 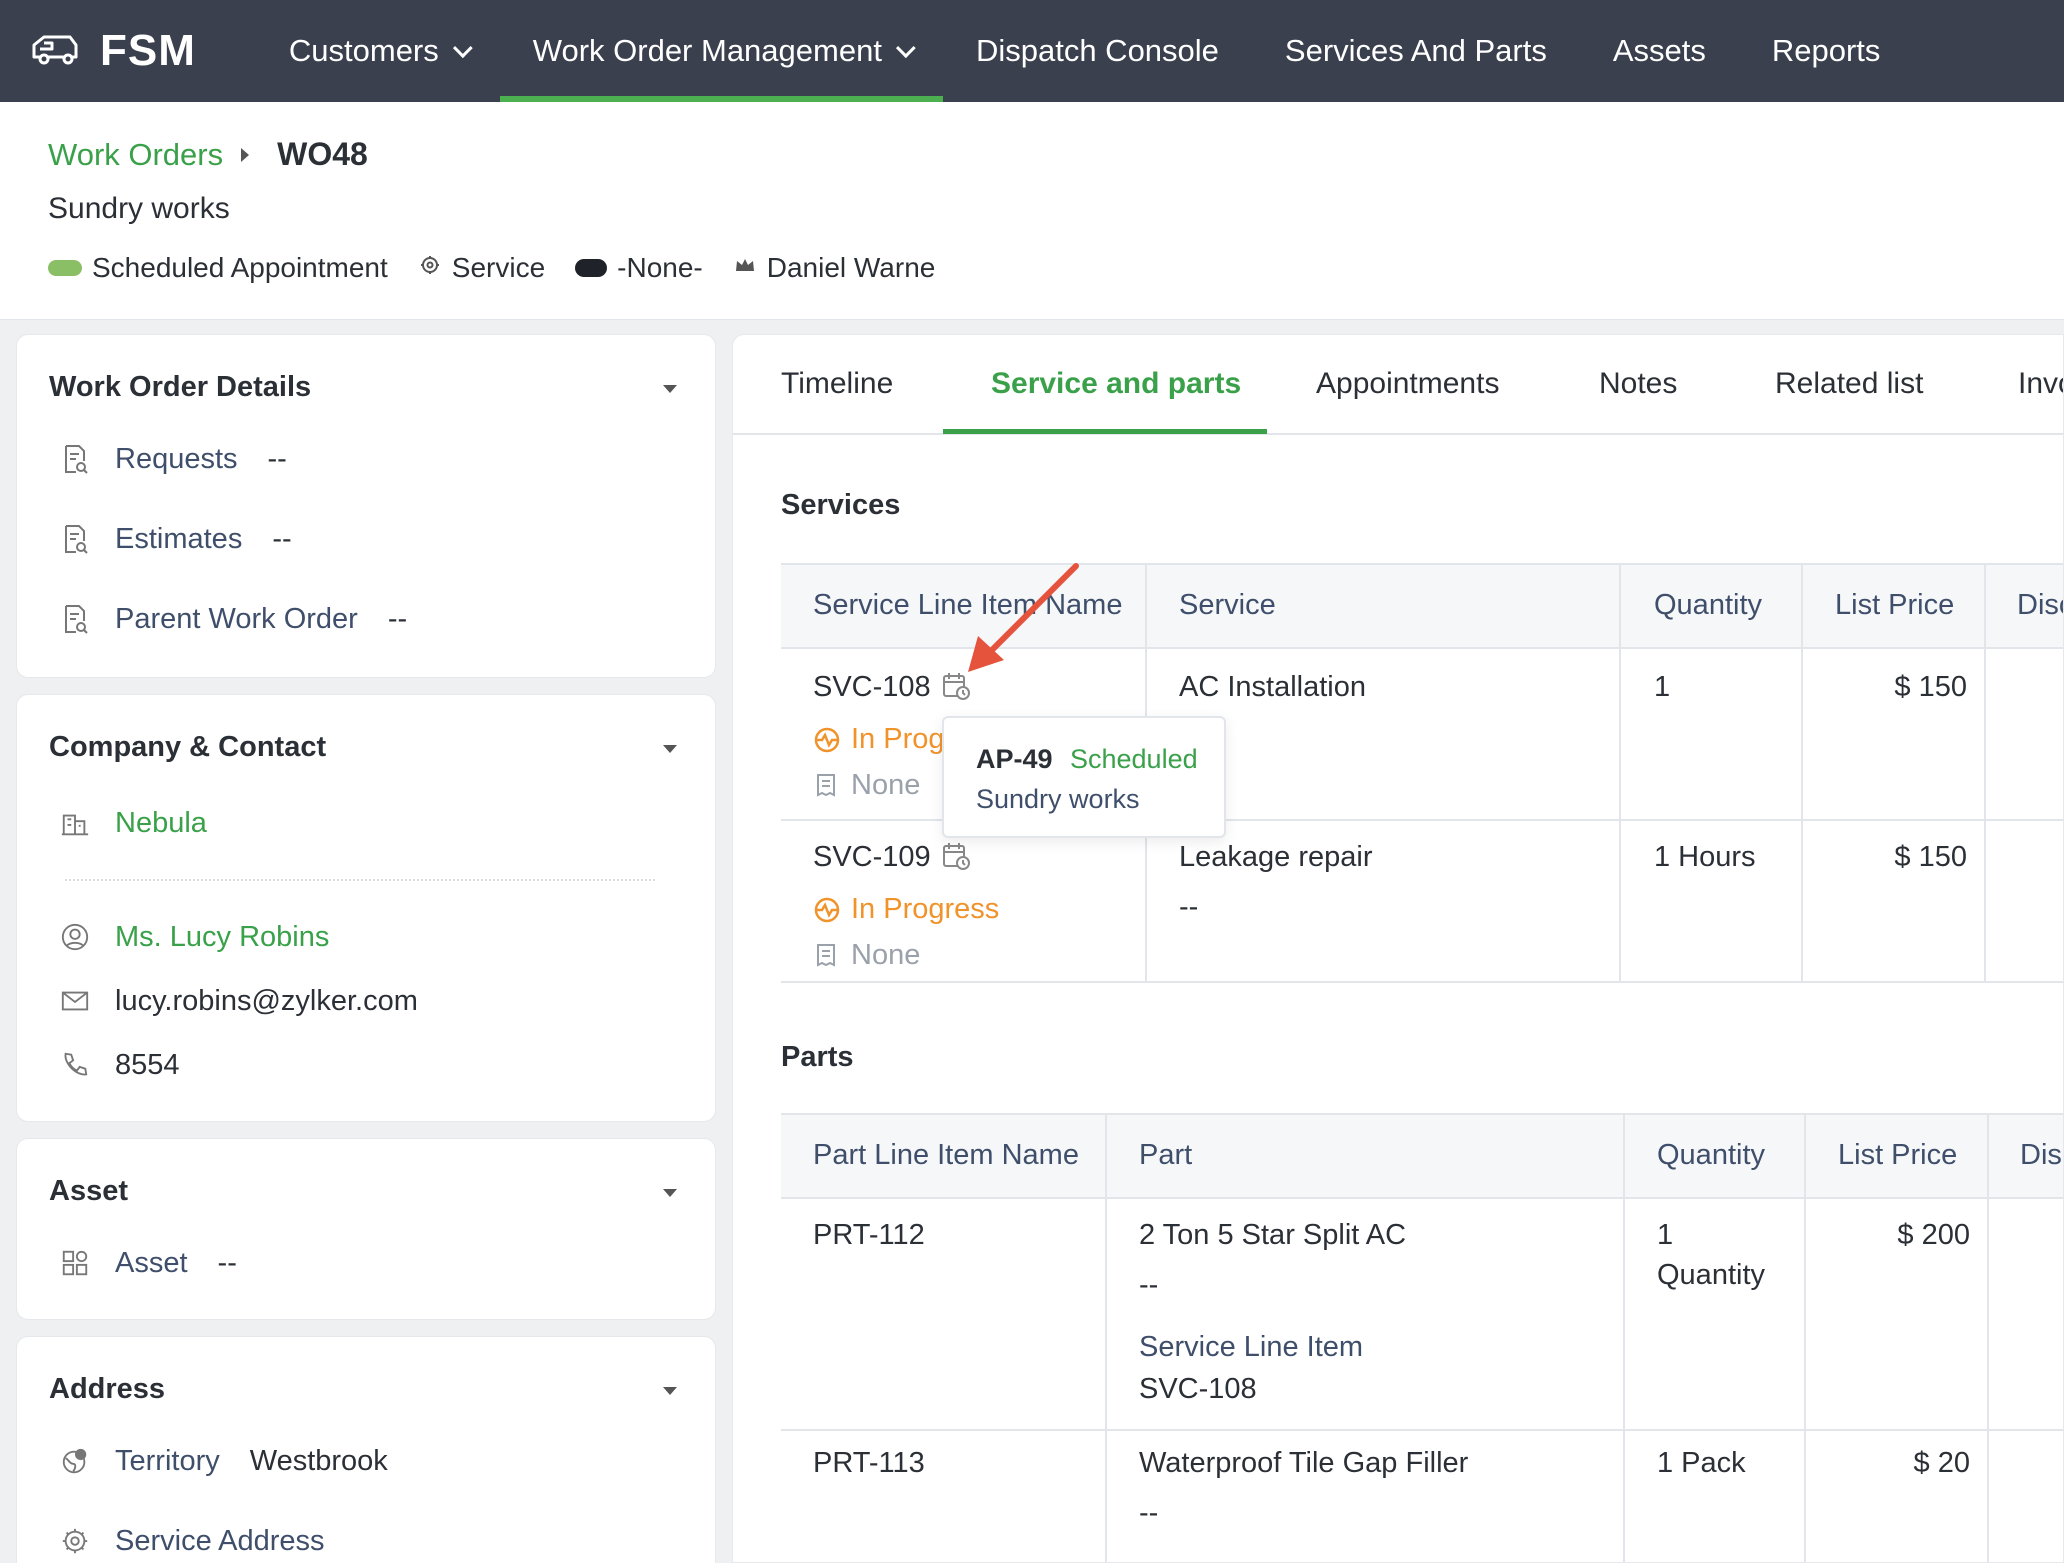 I want to click on part-name: 2 Ton 5 Star Split AC, so click(x=1273, y=1235).